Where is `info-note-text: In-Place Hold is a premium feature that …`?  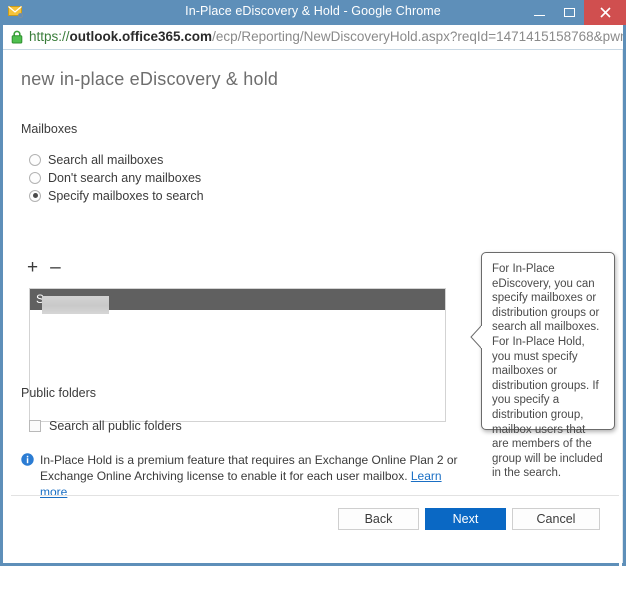
info-note-text: In-Place Hold is a premium feature that … is located at coordinates (255, 476).